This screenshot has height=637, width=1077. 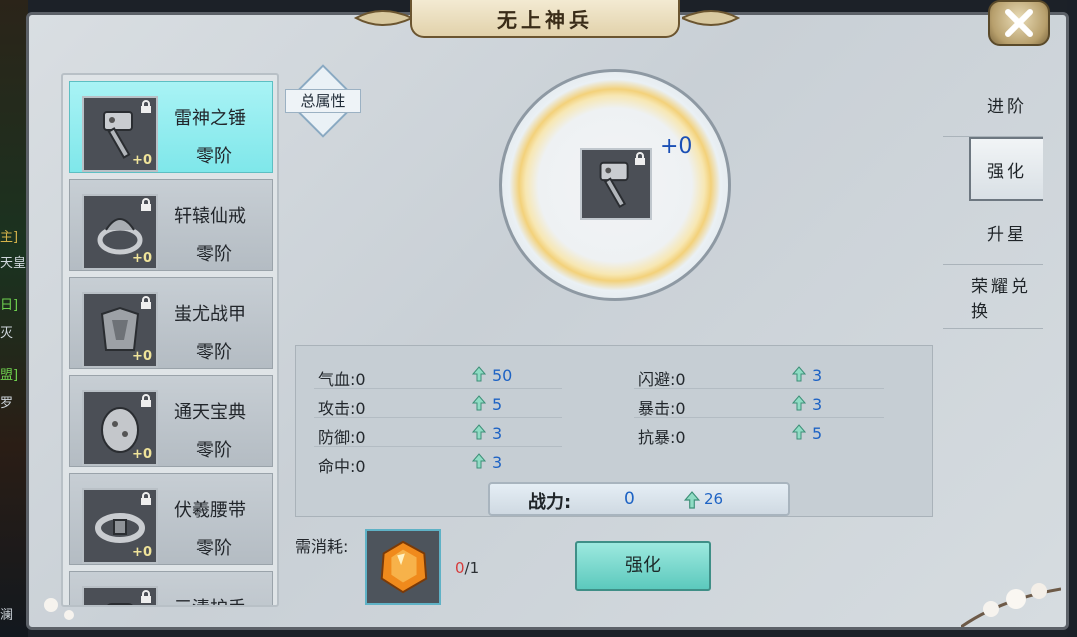 I want to click on bg-text-7: 澜, so click(x=7, y=615).